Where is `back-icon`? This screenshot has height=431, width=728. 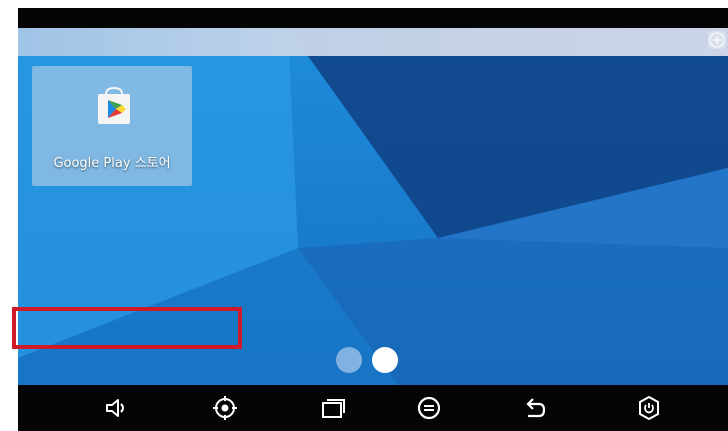
back-icon is located at coordinates (536, 408).